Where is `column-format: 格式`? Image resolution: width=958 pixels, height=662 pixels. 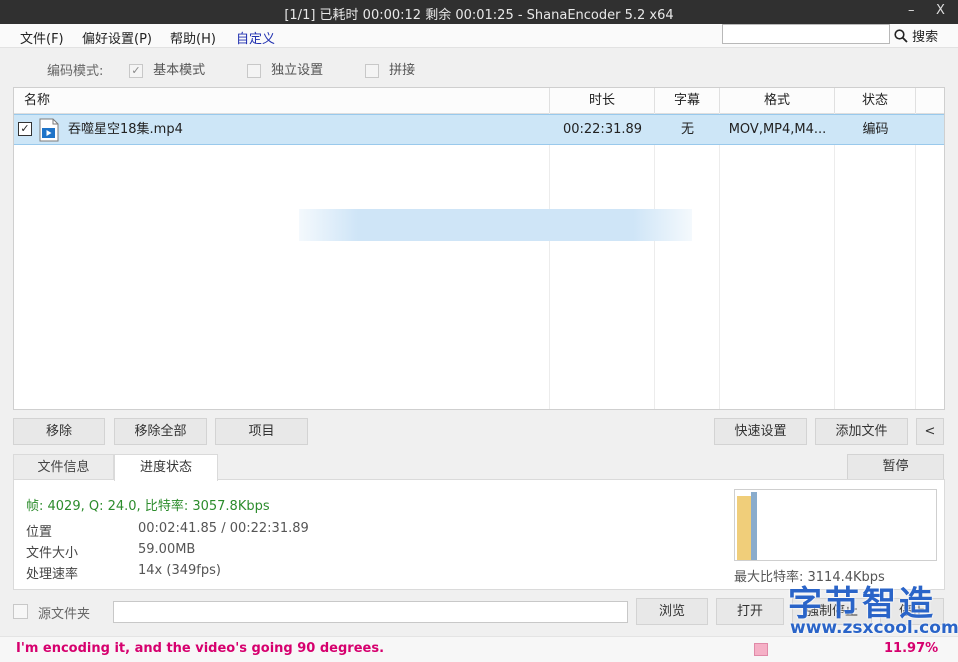 column-format: 格式 is located at coordinates (777, 100).